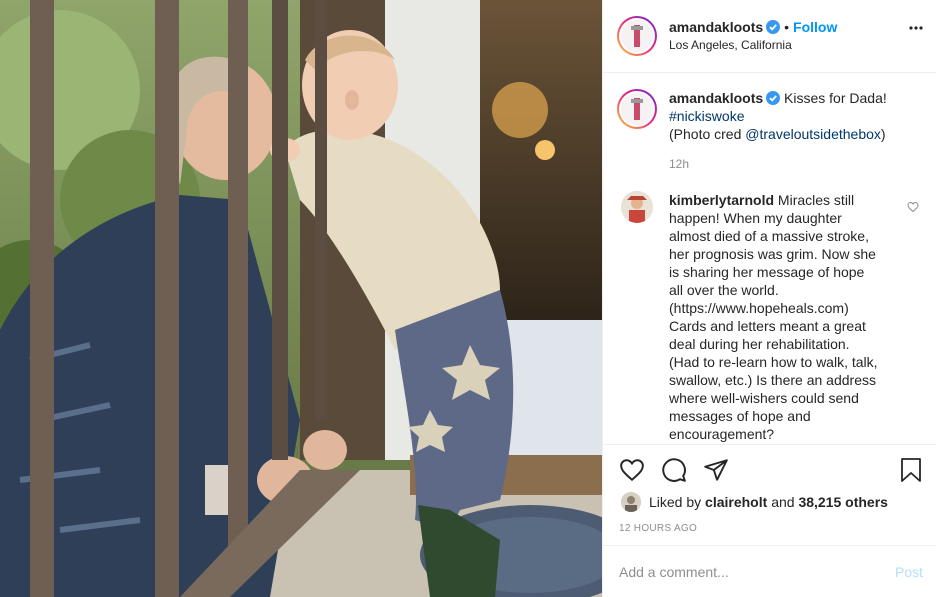 The width and height of the screenshot is (936, 597). I want to click on credit-prefix: (Photo cred, so click(707, 134).